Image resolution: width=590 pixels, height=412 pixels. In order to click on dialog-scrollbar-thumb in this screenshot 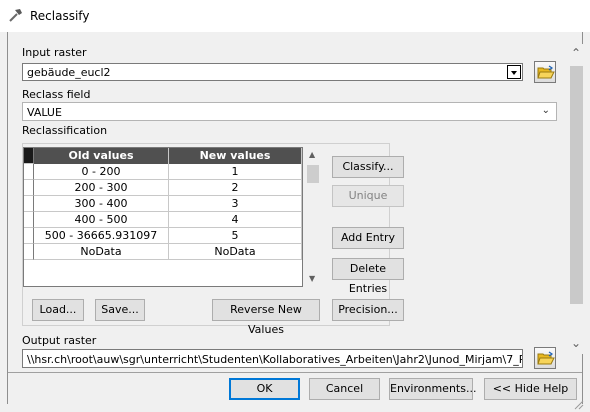, I will do `click(576, 185)`.